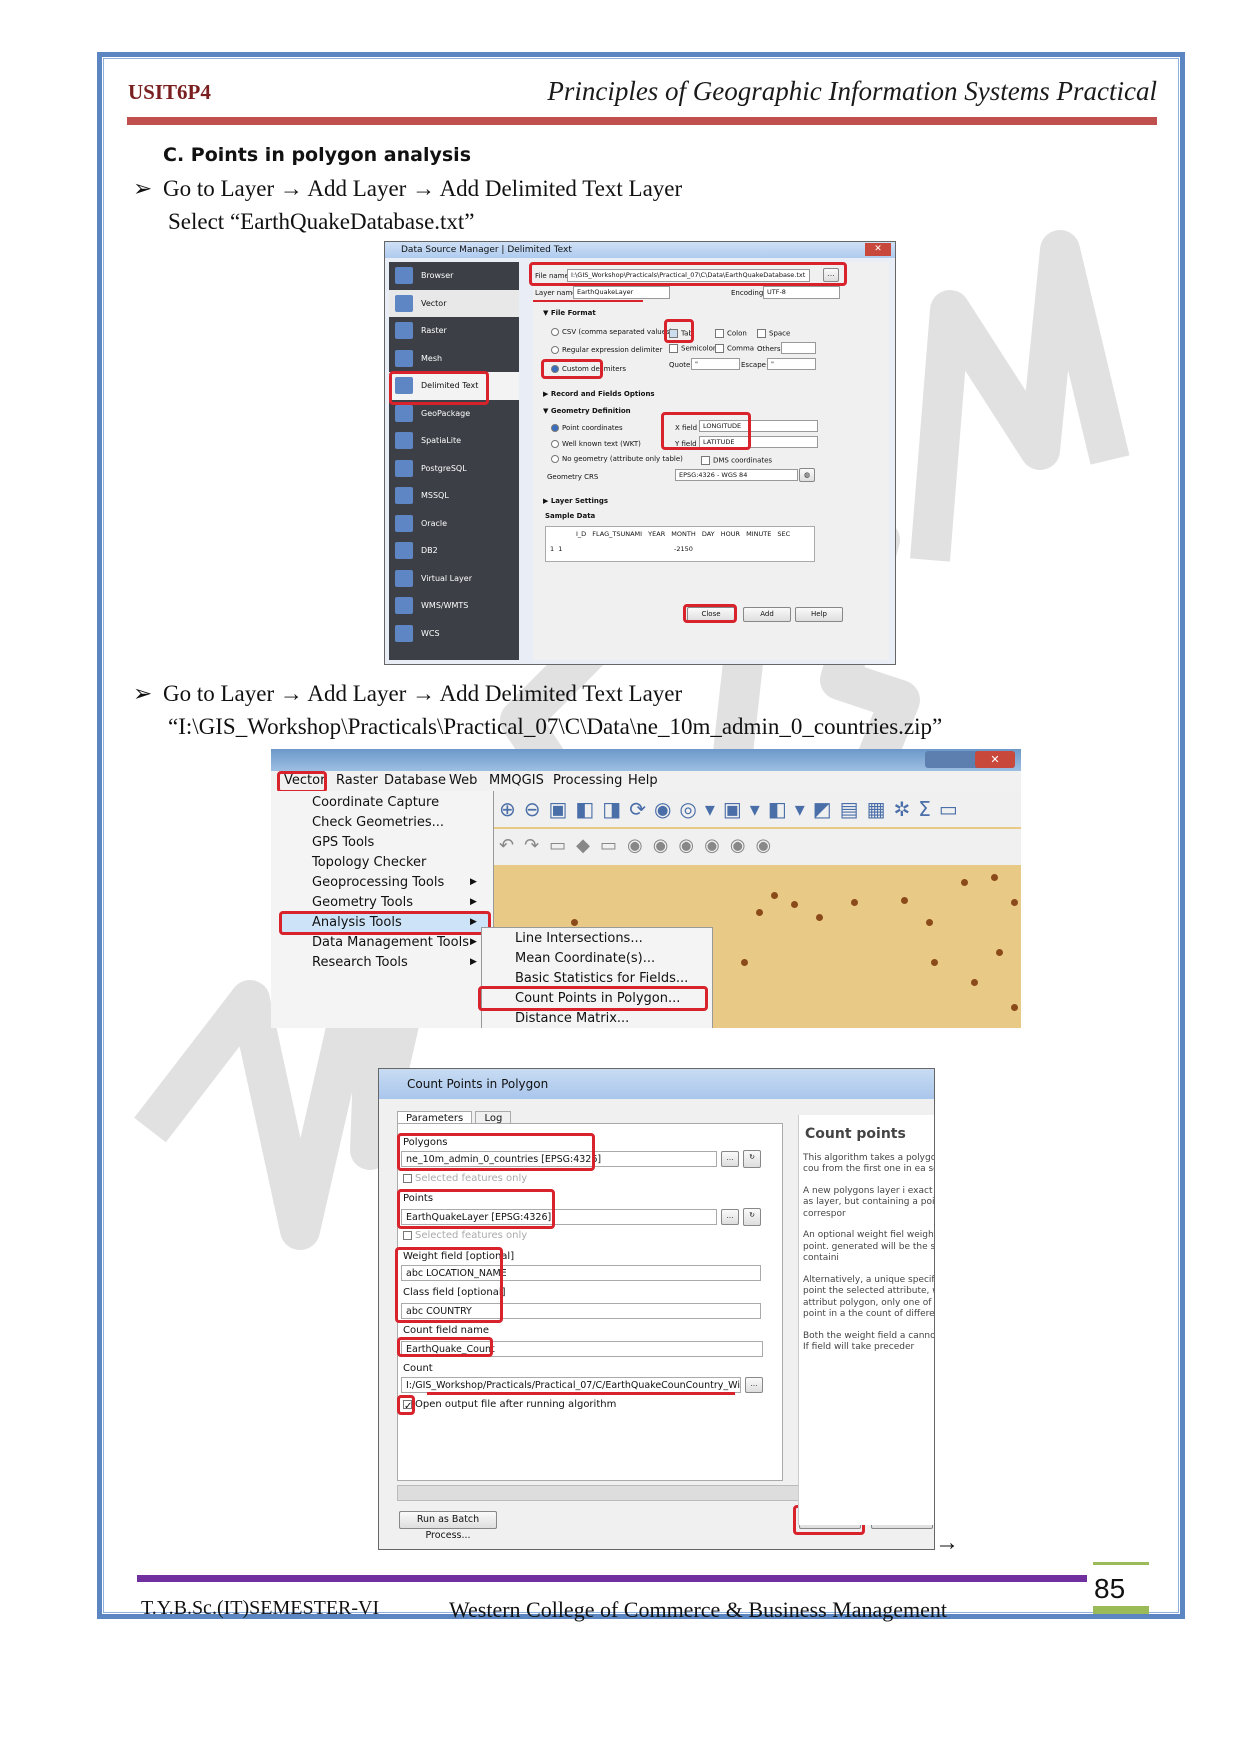  I want to click on crs-select: EPSG:4326 - WGS 84, so click(736, 475).